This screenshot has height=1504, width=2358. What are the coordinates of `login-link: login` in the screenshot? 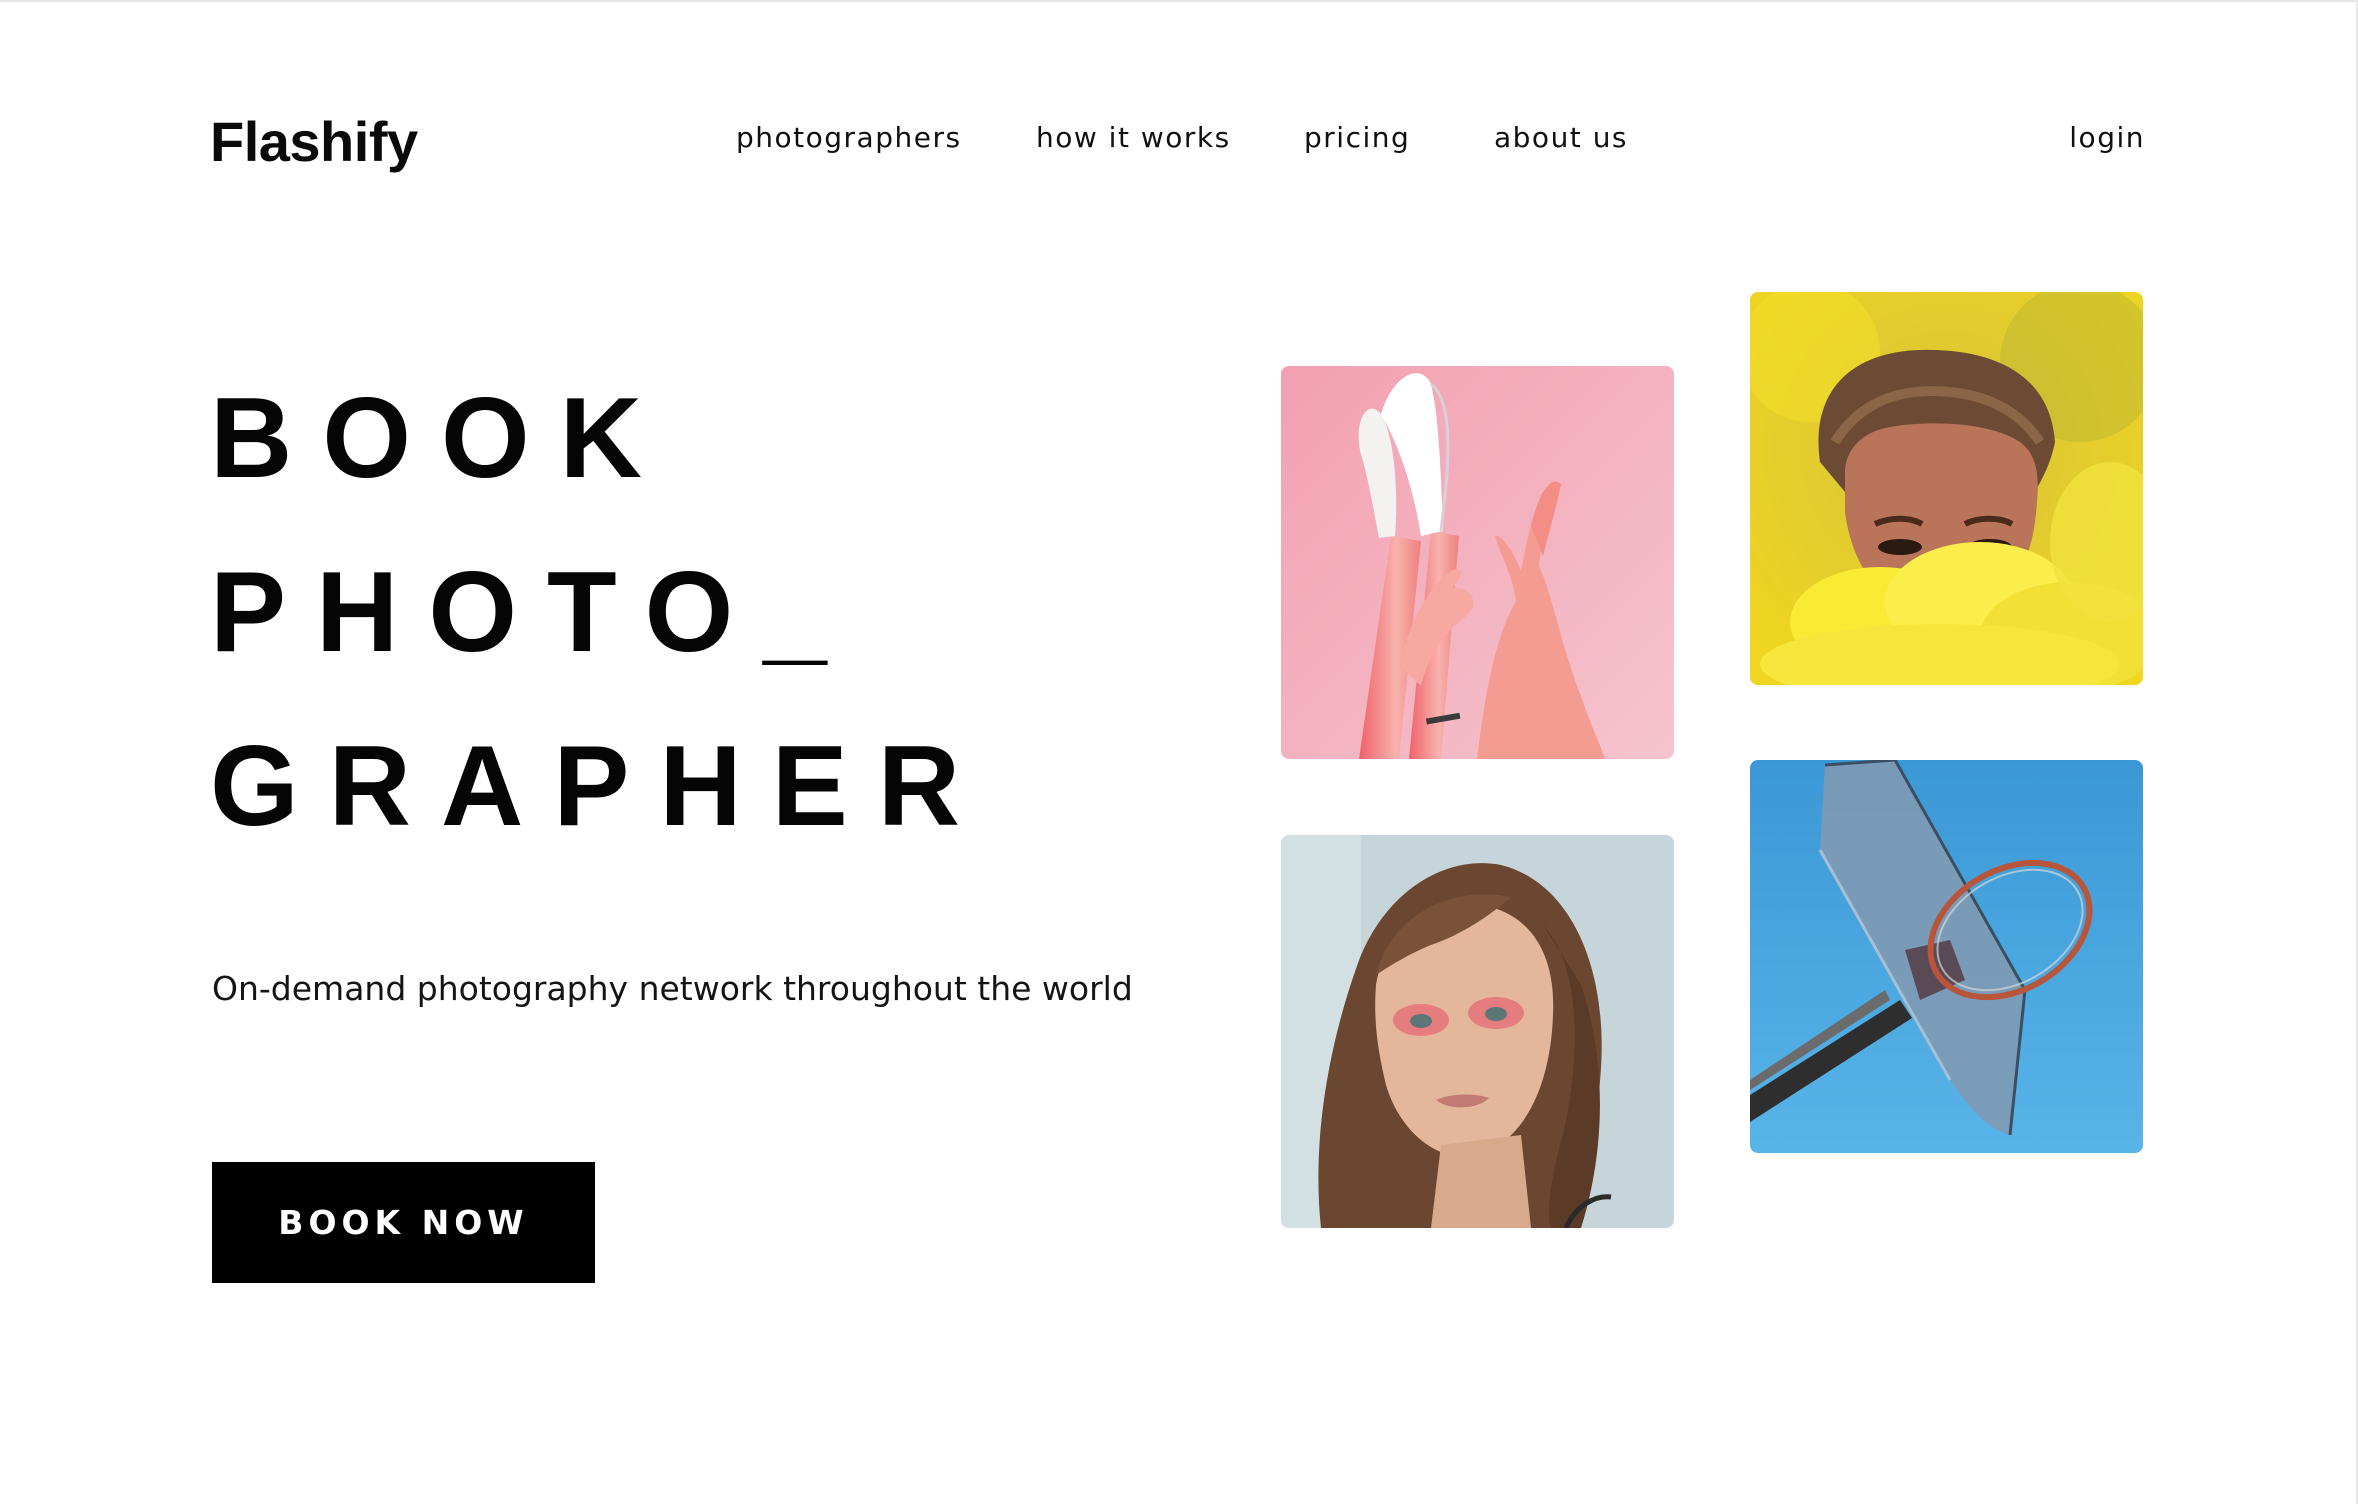 It's located at (2107, 138).